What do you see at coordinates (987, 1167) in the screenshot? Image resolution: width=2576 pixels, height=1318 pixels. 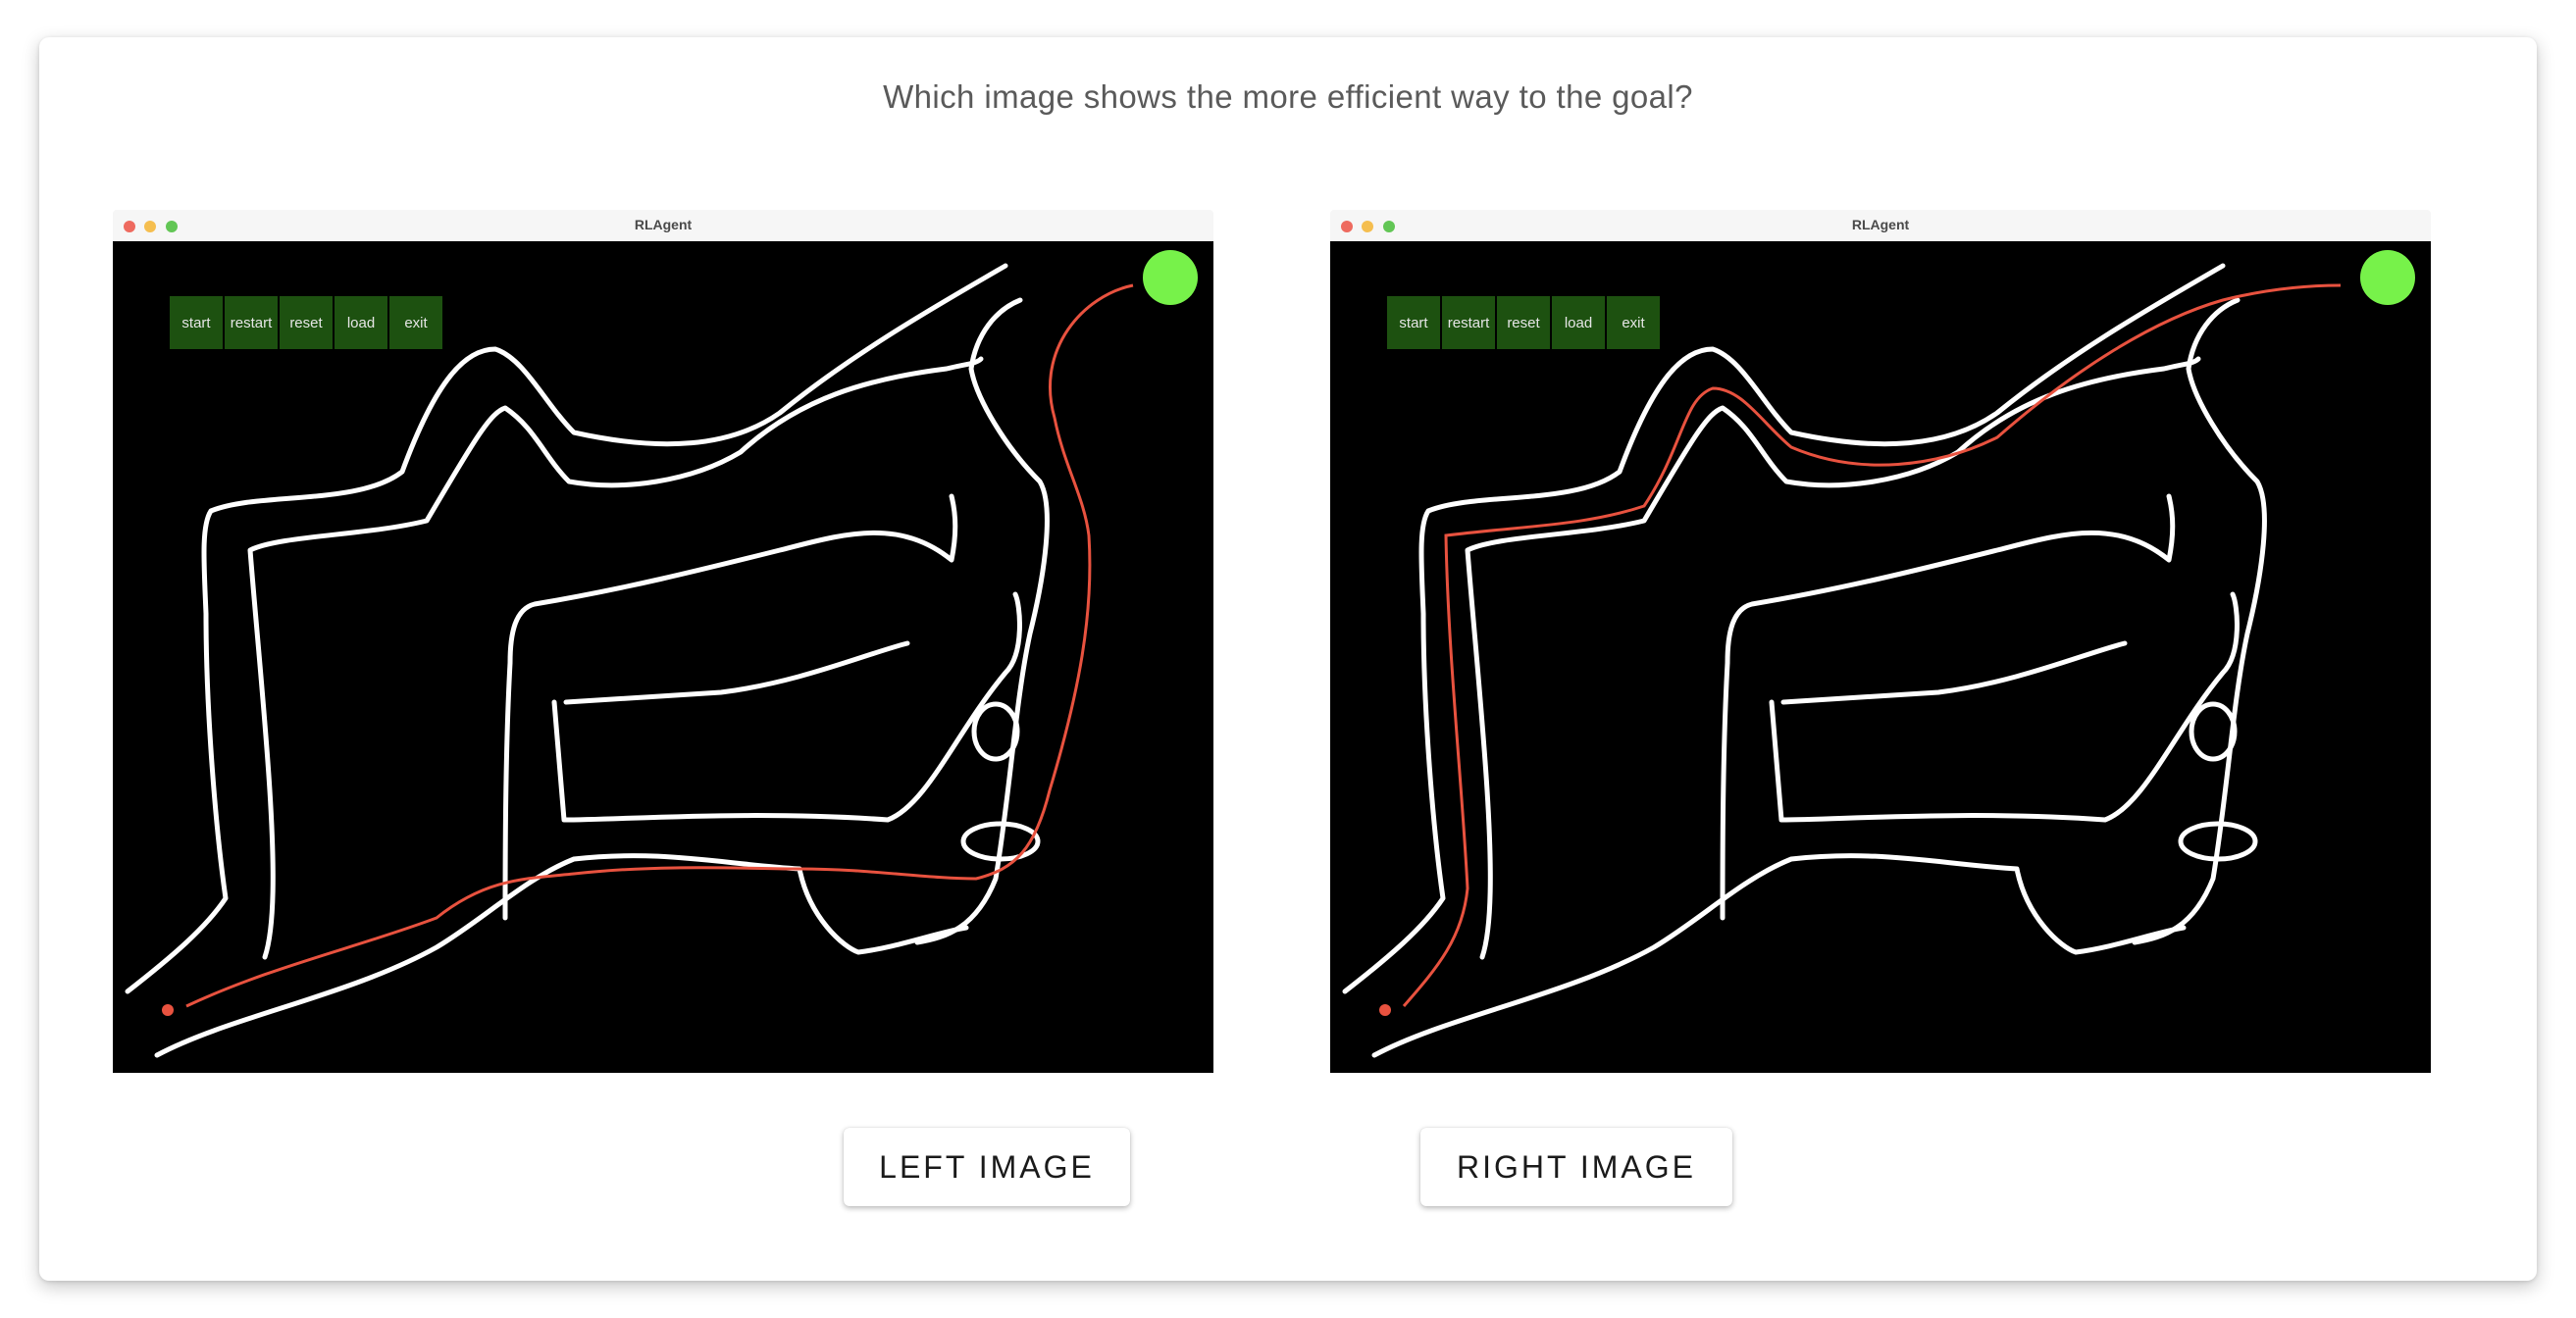 I see `left-image-button: LEFT IMAGE` at bounding box center [987, 1167].